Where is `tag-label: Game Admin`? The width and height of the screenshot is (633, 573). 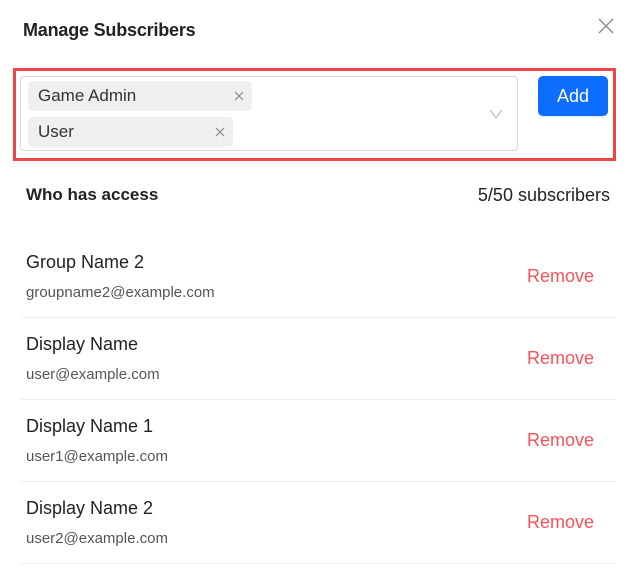
tag-label: Game Admin is located at coordinates (87, 95).